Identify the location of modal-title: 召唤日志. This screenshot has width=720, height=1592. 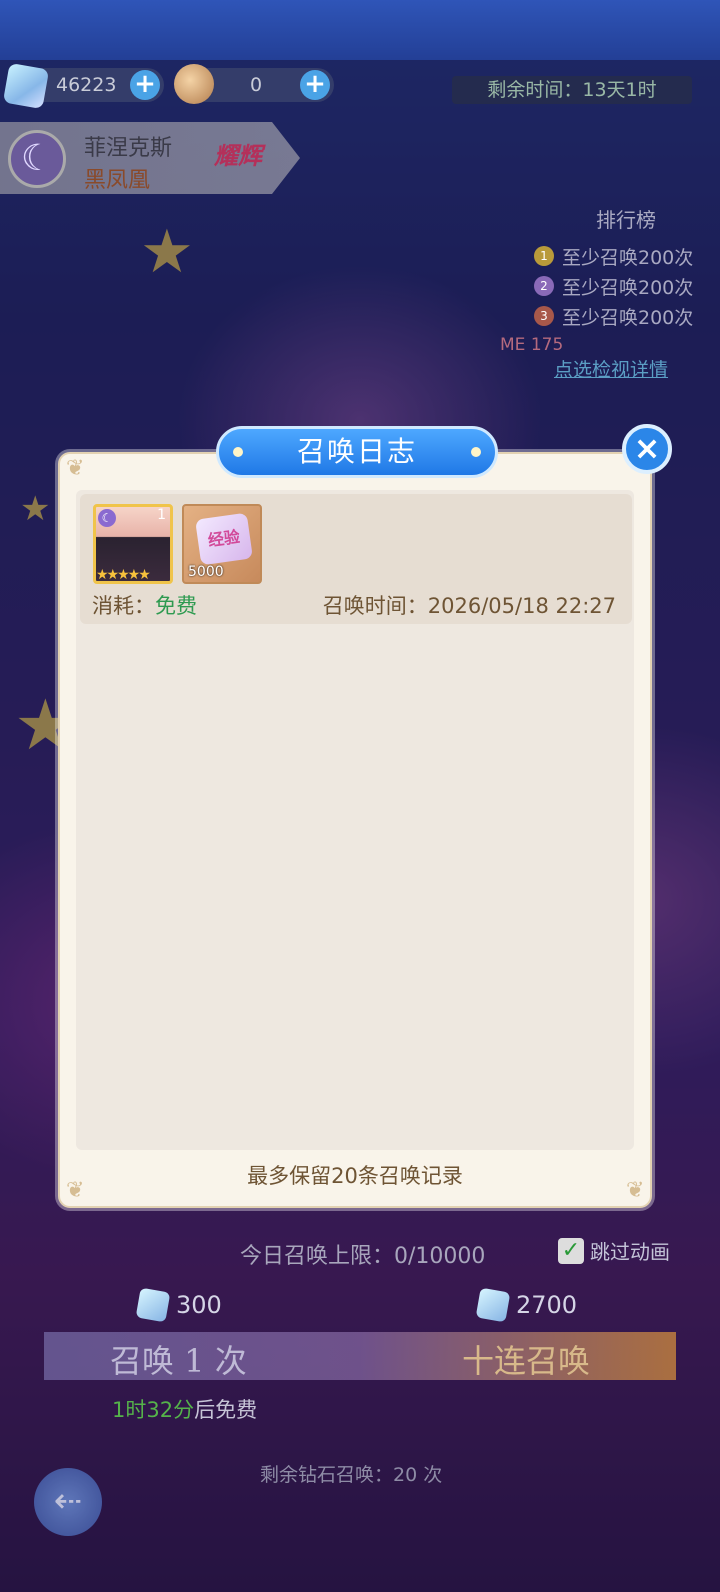
(357, 452).